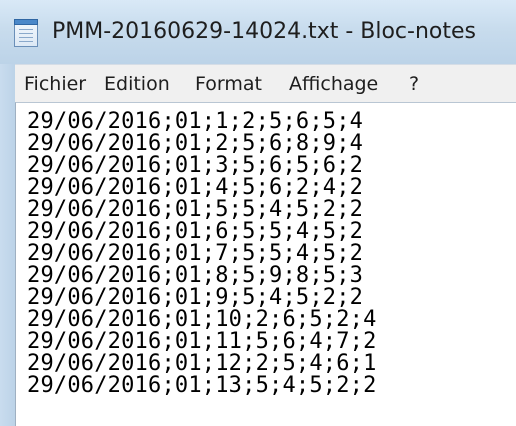 This screenshot has height=426, width=516. What do you see at coordinates (26, 33) in the screenshot?
I see `notepad-icon` at bounding box center [26, 33].